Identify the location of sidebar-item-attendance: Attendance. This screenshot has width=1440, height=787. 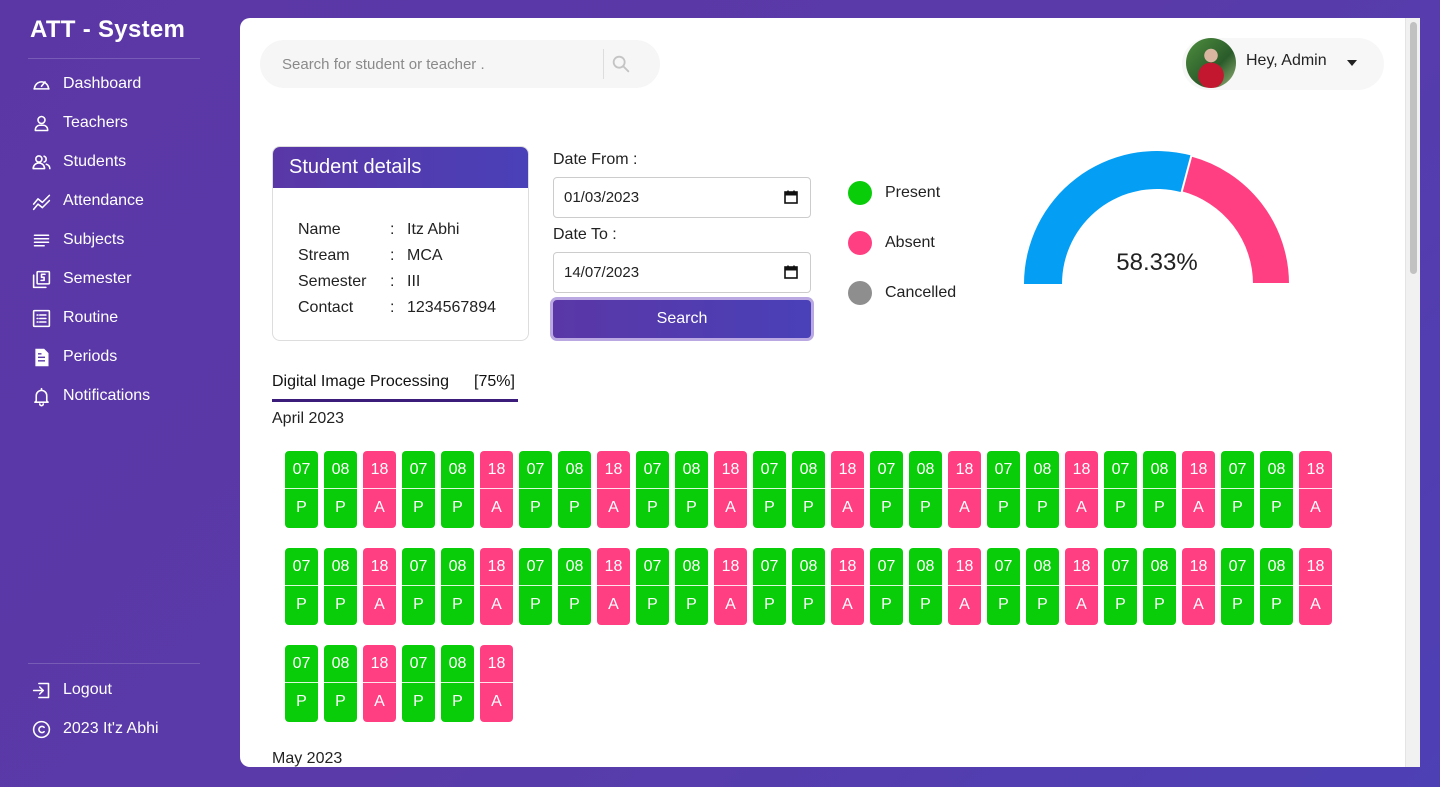
(87, 201).